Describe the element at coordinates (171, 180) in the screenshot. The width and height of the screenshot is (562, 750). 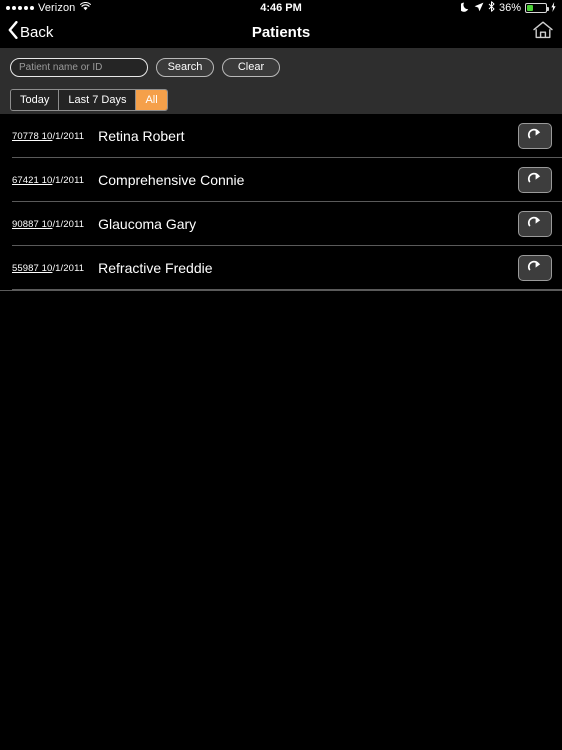
I see `patient-name: Comprehensive Connie` at that location.